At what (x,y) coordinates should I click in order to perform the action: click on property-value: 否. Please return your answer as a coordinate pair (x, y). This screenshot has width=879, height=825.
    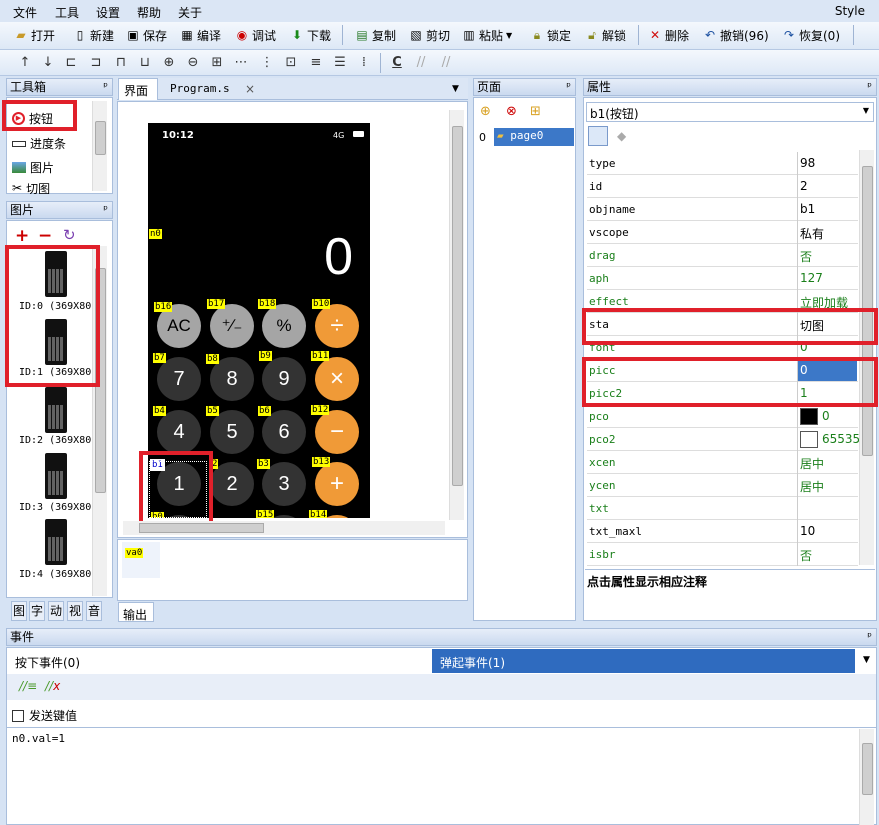
    Looking at the image, I should click on (806, 256).